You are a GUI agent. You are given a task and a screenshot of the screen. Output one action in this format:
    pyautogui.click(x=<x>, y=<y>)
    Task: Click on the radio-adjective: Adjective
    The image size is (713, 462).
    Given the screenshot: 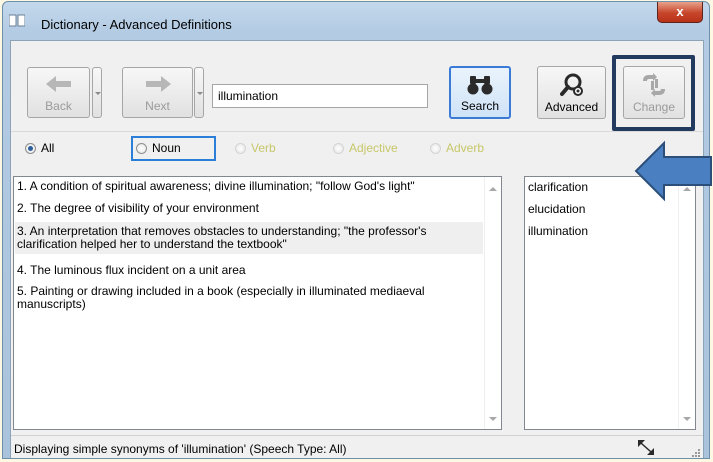 What is the action you would take?
    pyautogui.click(x=365, y=148)
    